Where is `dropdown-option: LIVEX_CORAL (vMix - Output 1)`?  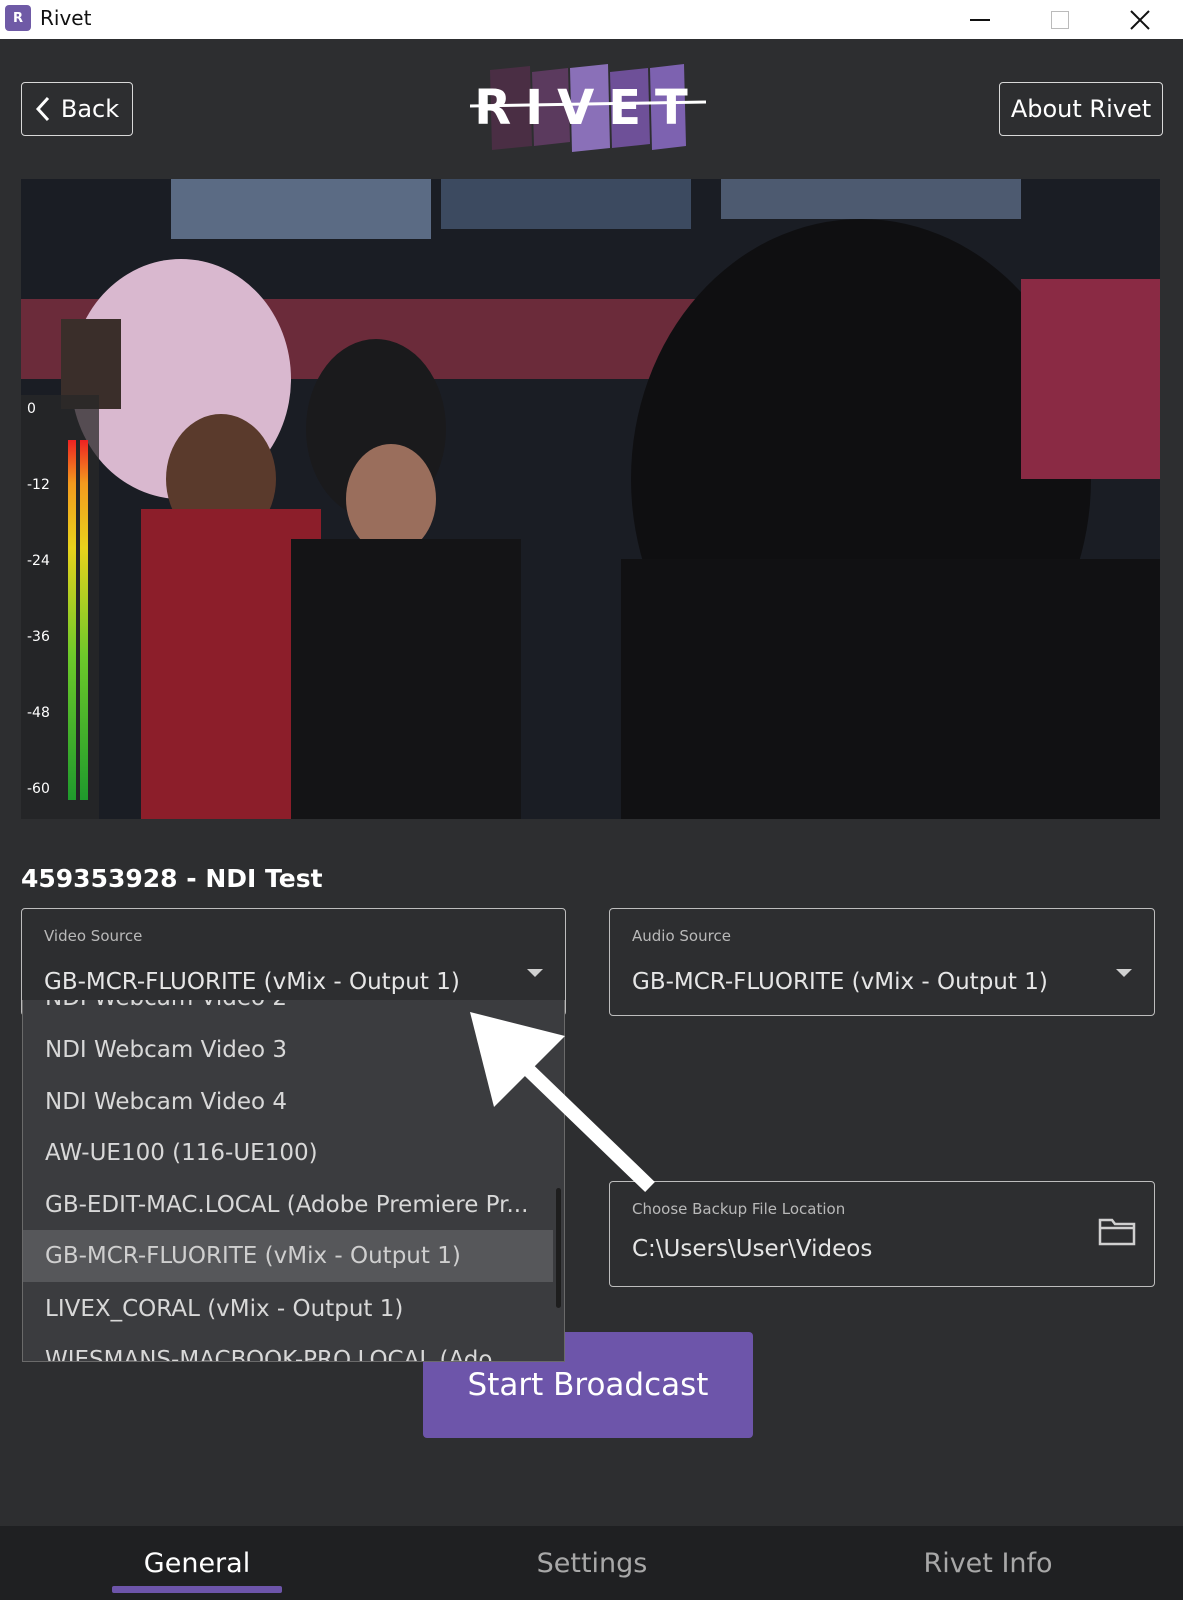 dropdown-option: LIVEX_CORAL (vMix - Output 1) is located at coordinates (288, 1309).